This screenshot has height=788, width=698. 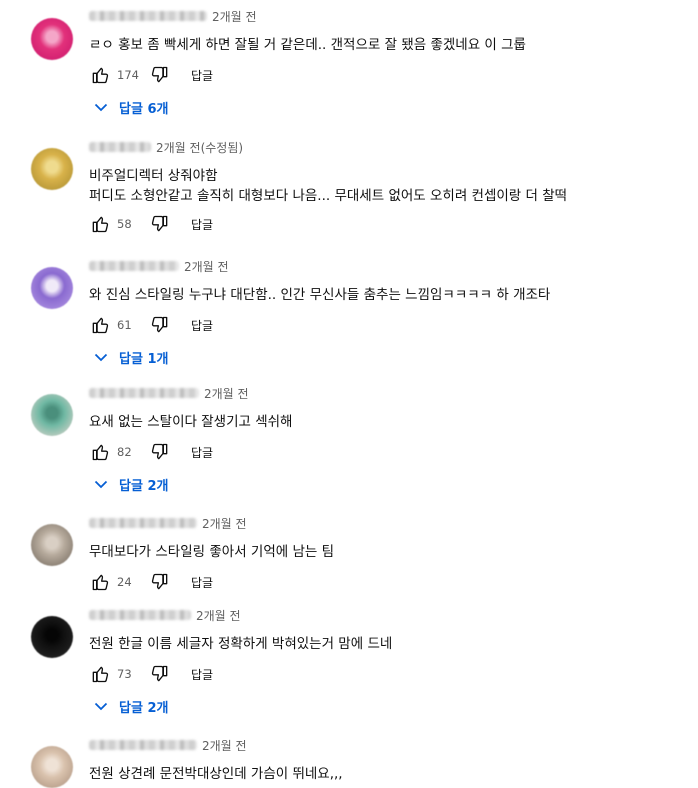 What do you see at coordinates (124, 325) in the screenshot?
I see `like-count: 61` at bounding box center [124, 325].